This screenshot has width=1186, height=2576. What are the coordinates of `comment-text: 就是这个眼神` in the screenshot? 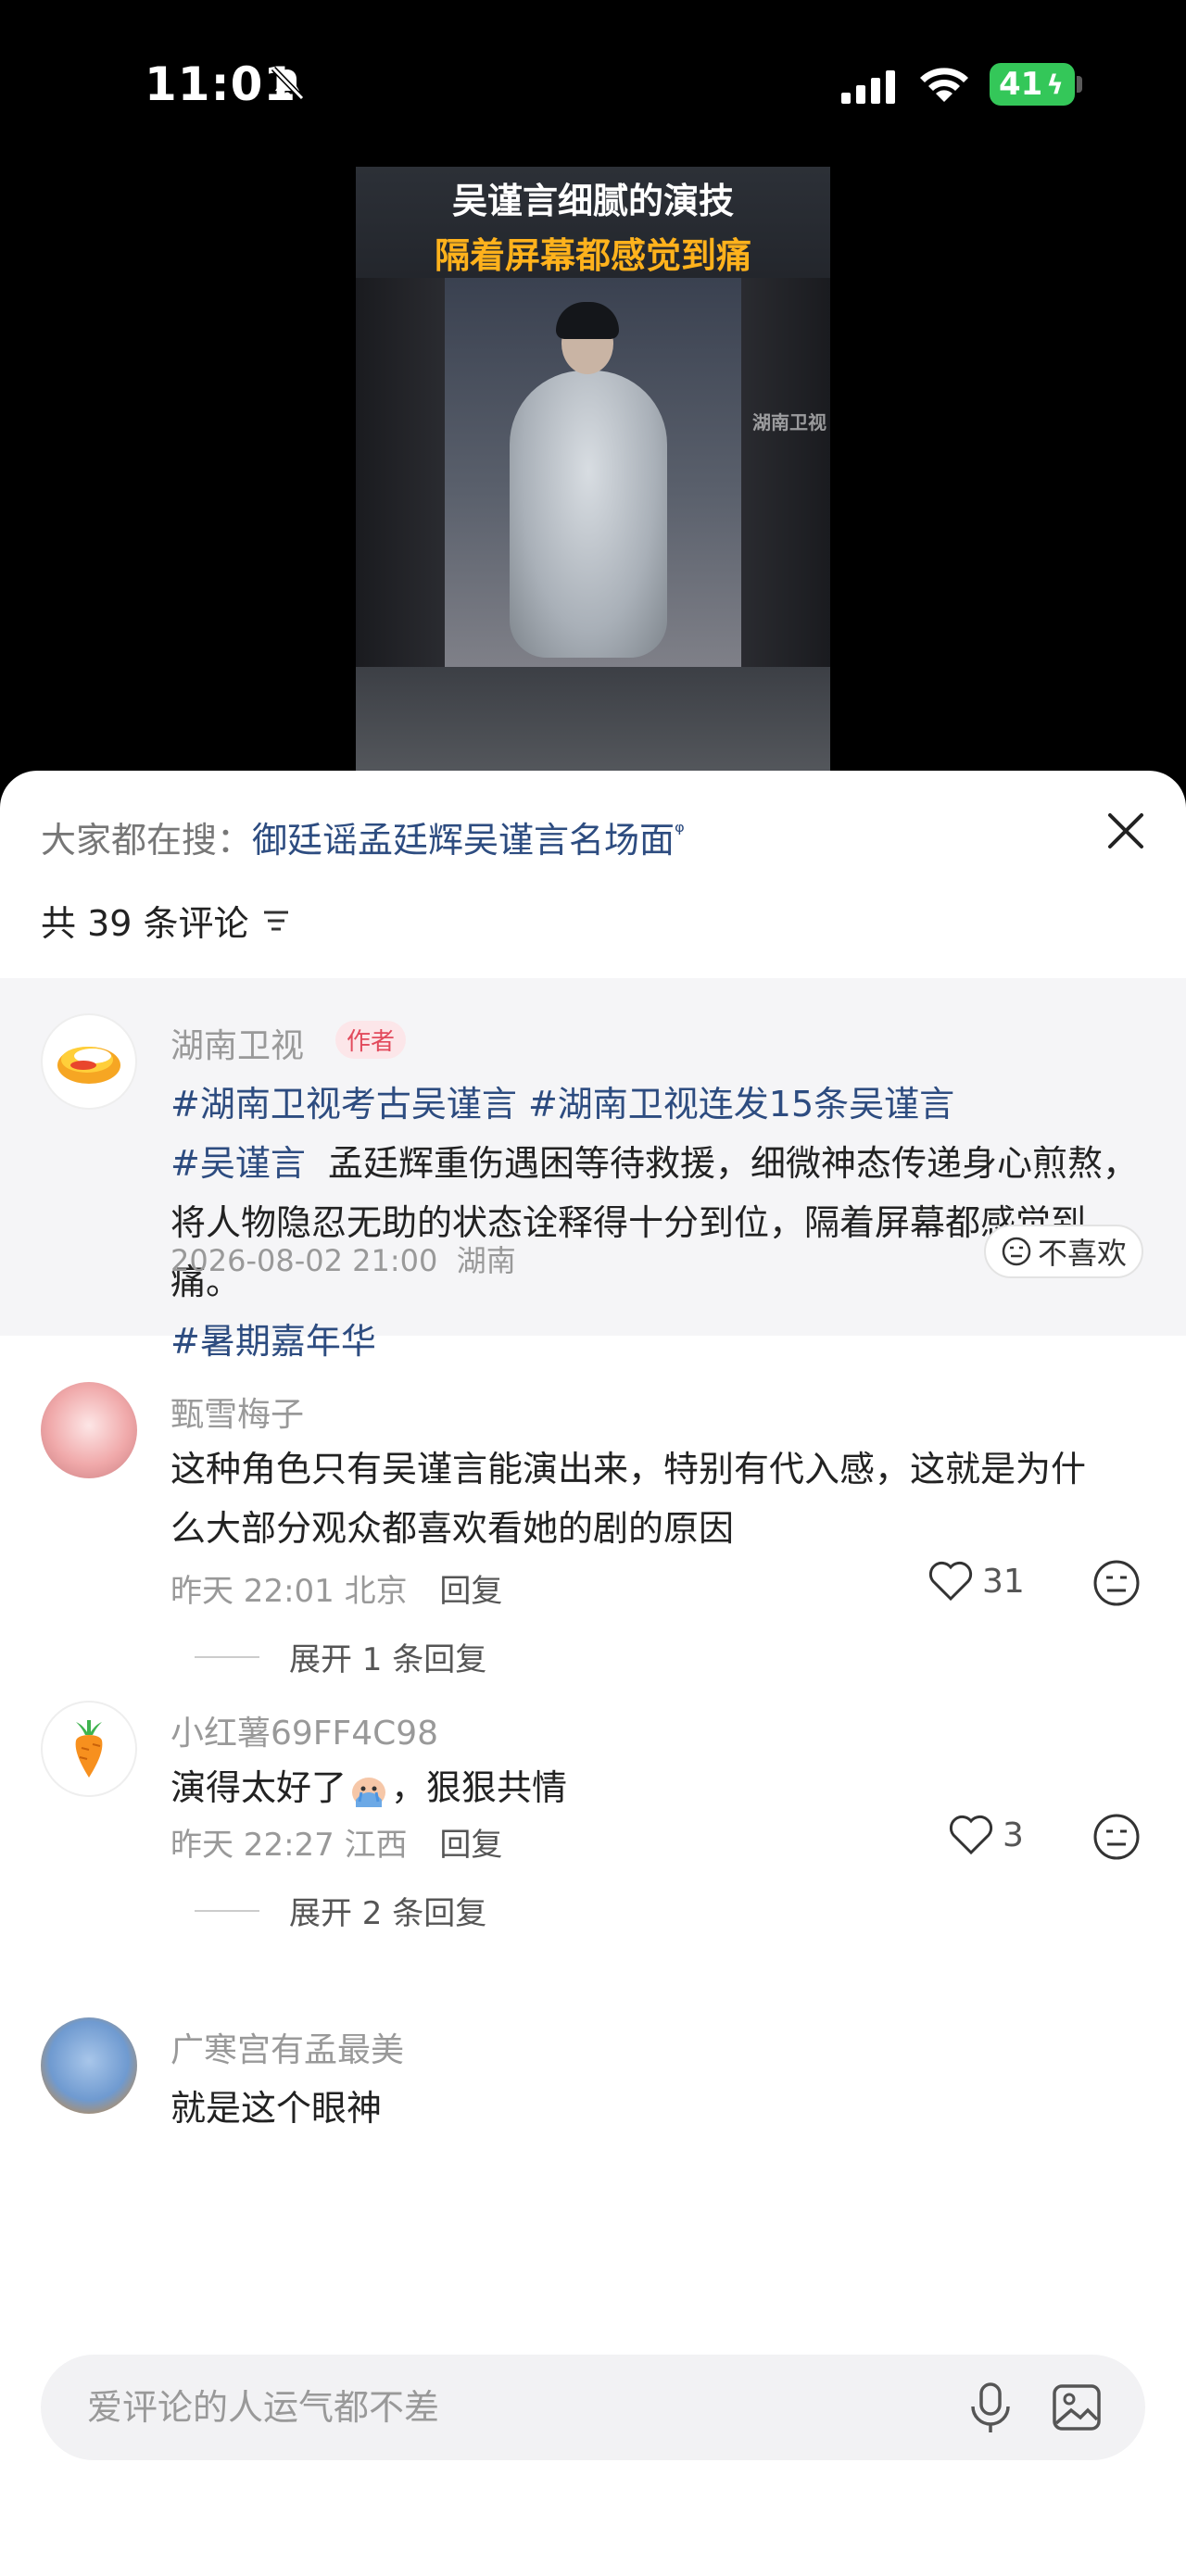 It's located at (276, 2107).